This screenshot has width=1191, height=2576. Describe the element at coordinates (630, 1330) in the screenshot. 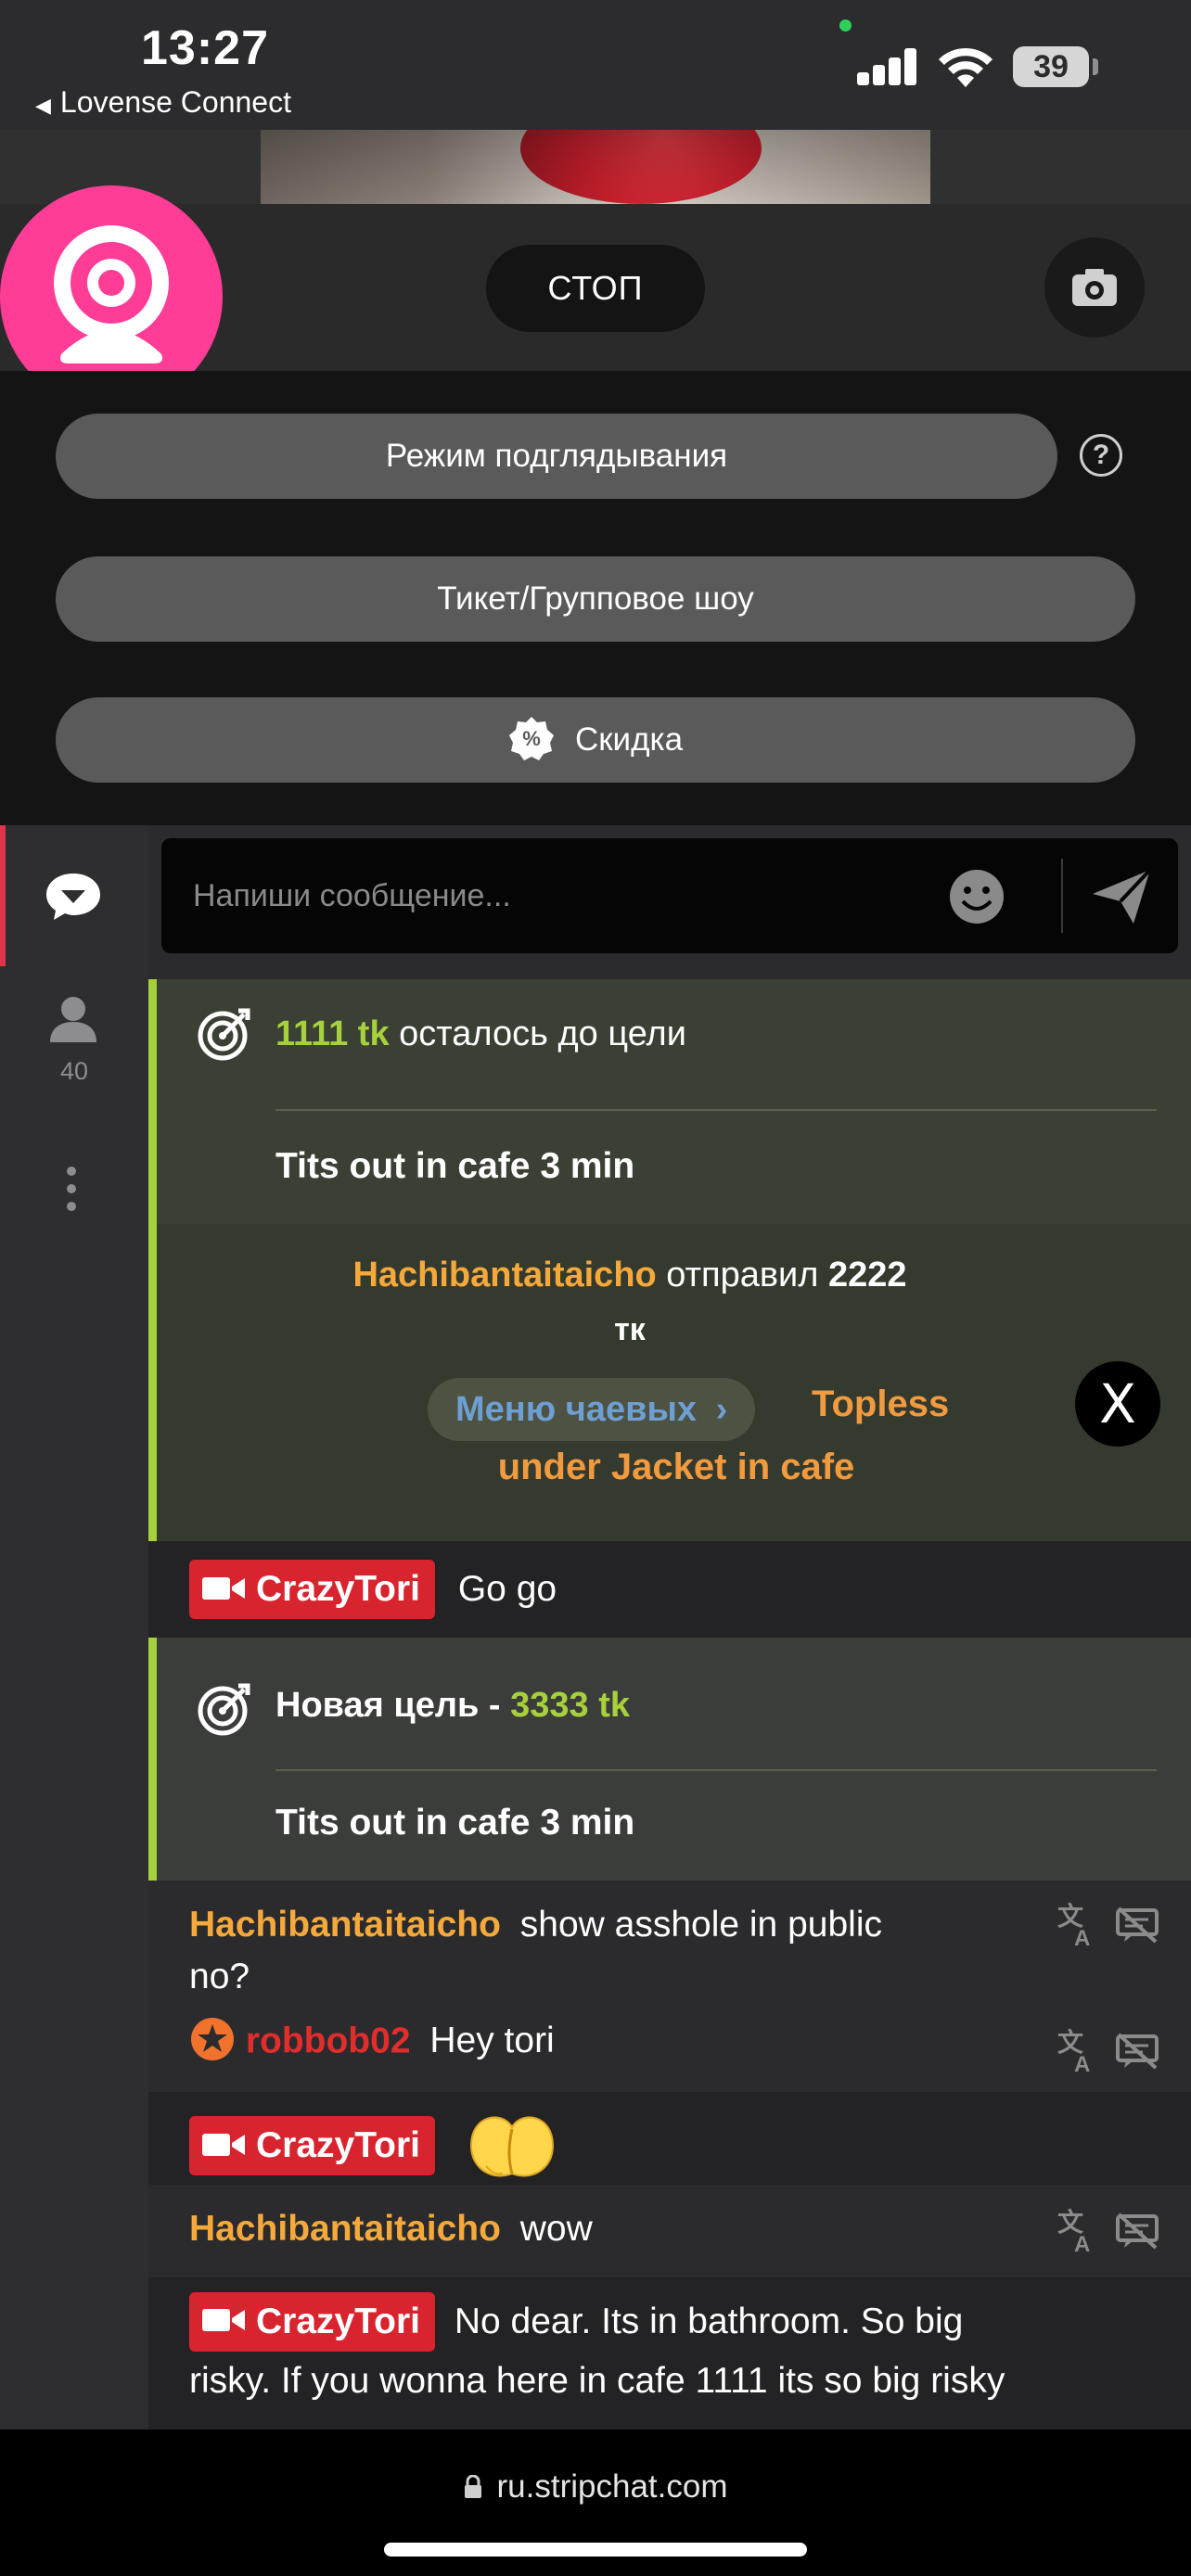

I see `tip-unit: тк` at that location.